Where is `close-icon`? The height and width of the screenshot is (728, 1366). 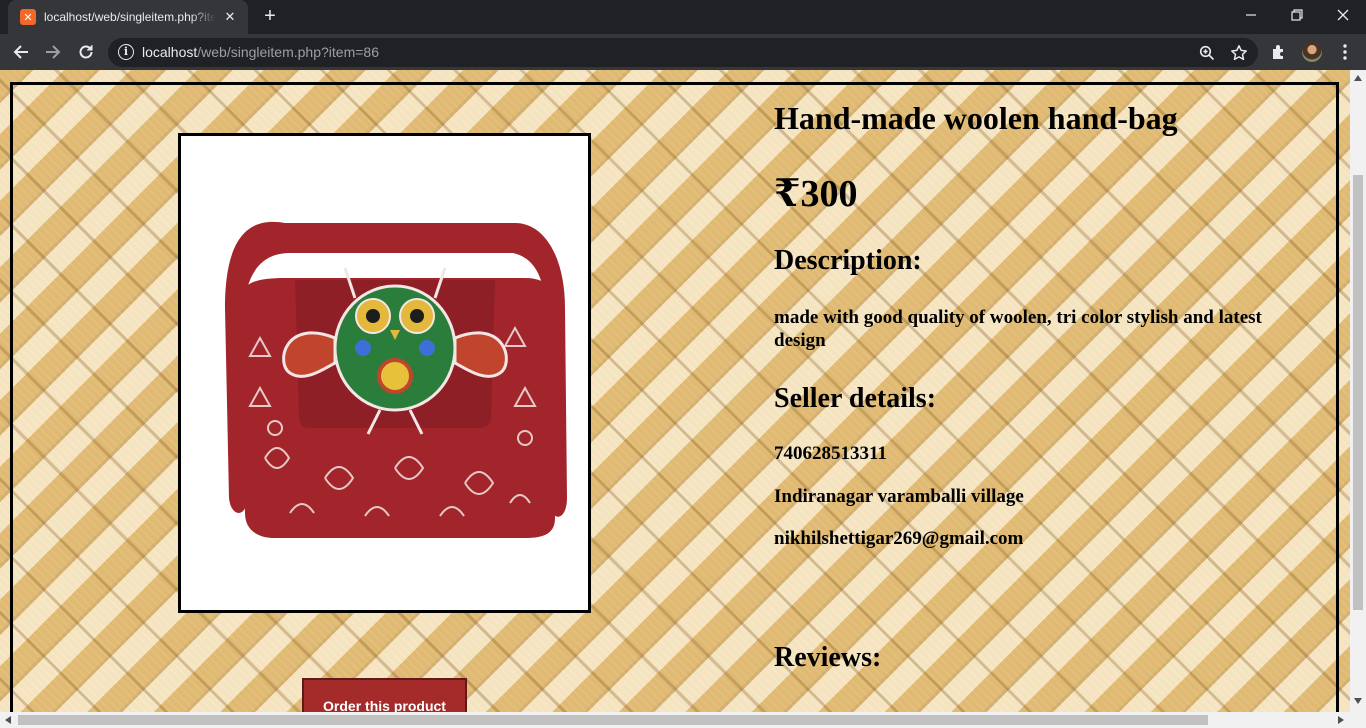
close-icon is located at coordinates (1343, 15).